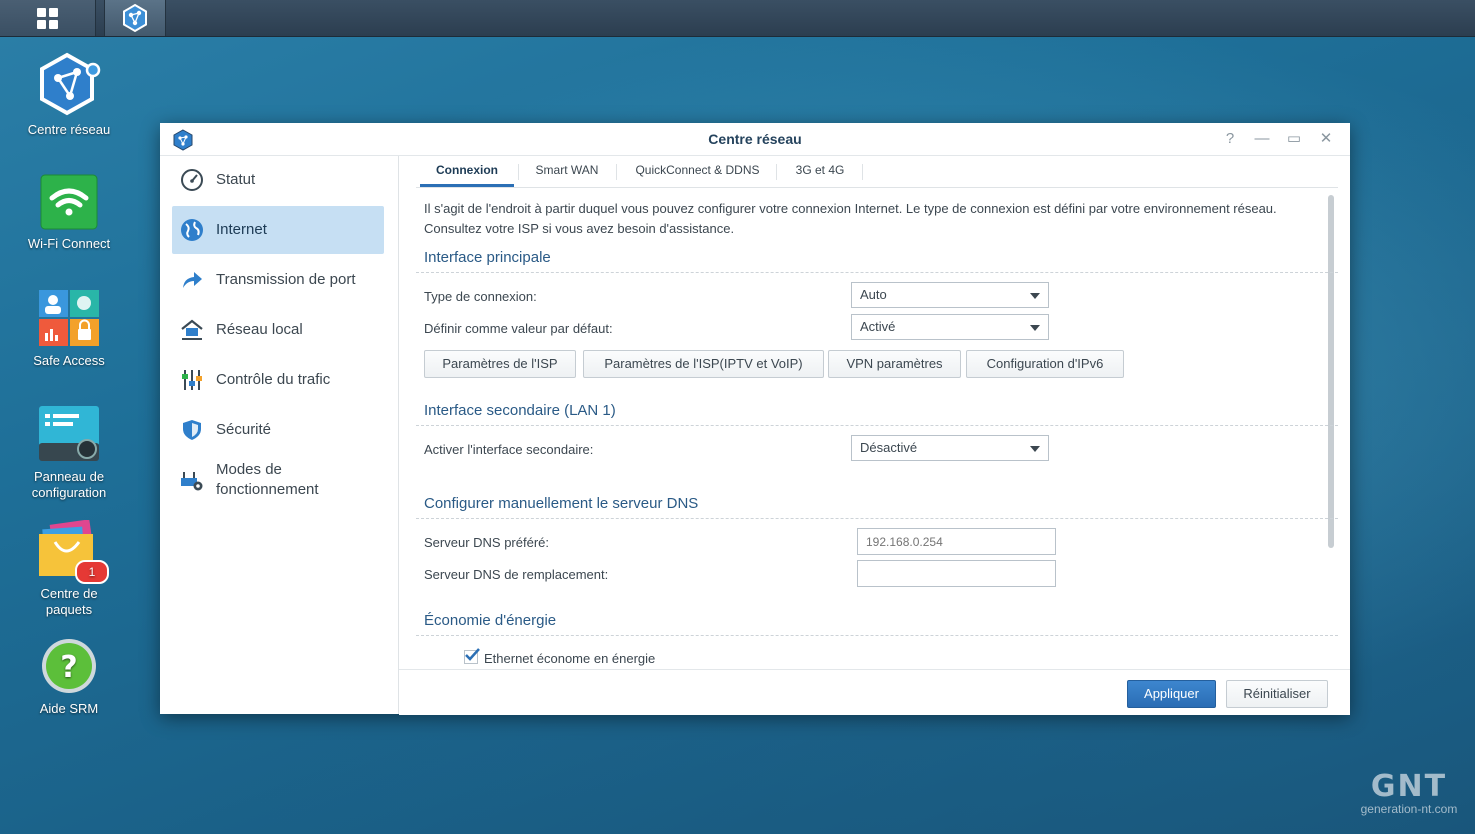  What do you see at coordinates (950, 448) in the screenshot?
I see `secondary-interface-select: Désactivé` at bounding box center [950, 448].